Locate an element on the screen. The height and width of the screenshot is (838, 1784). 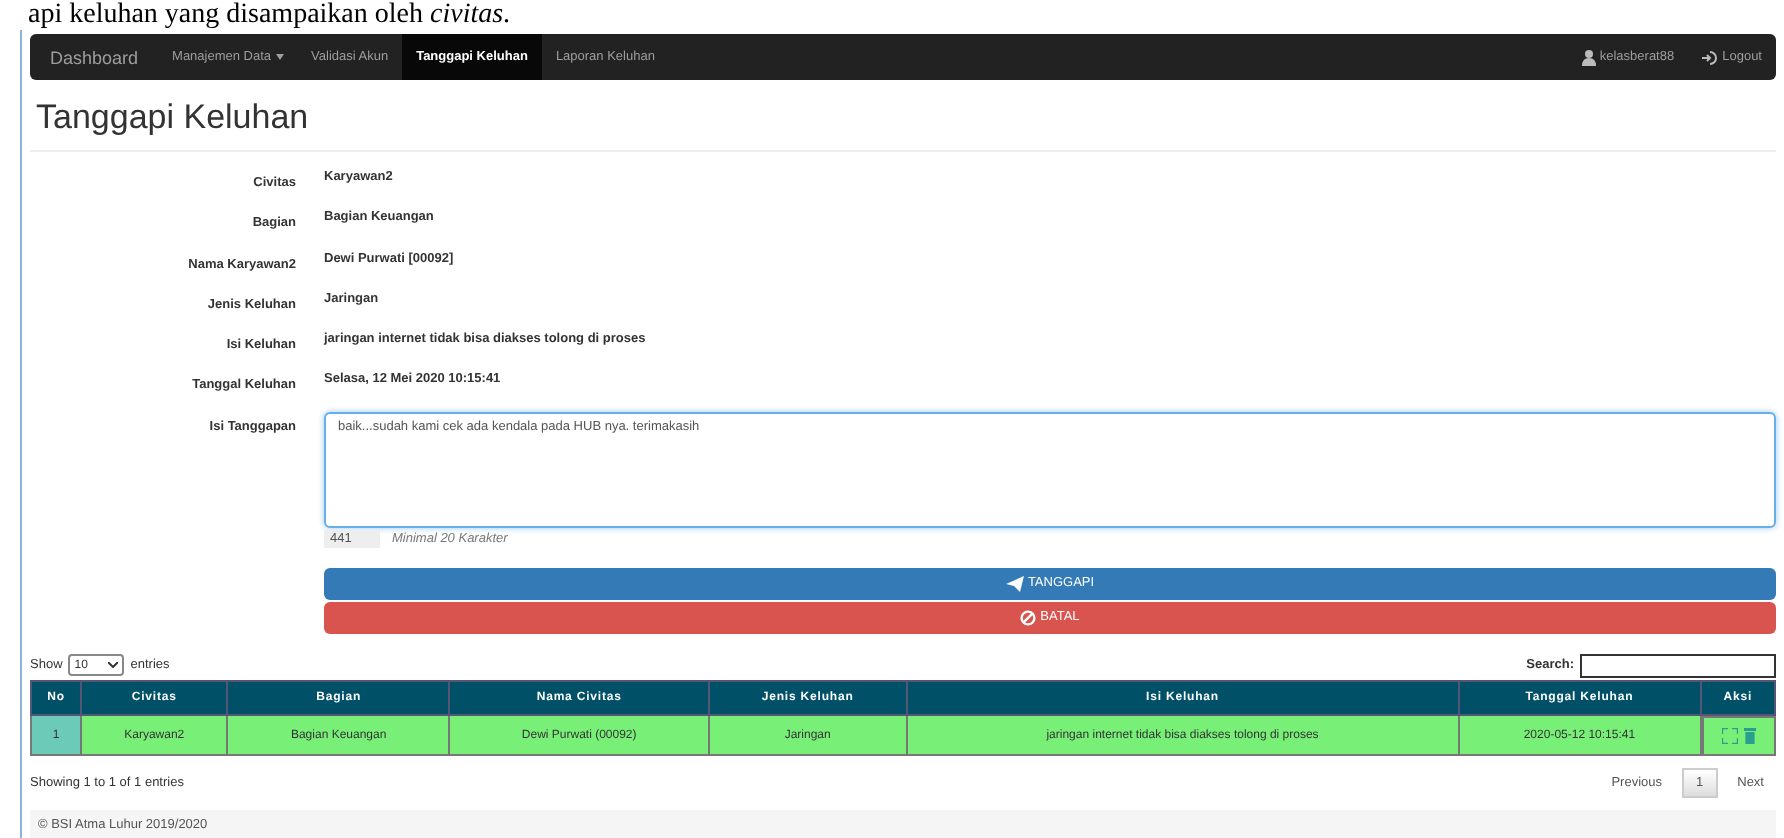
expand-icon is located at coordinates (1729, 735).